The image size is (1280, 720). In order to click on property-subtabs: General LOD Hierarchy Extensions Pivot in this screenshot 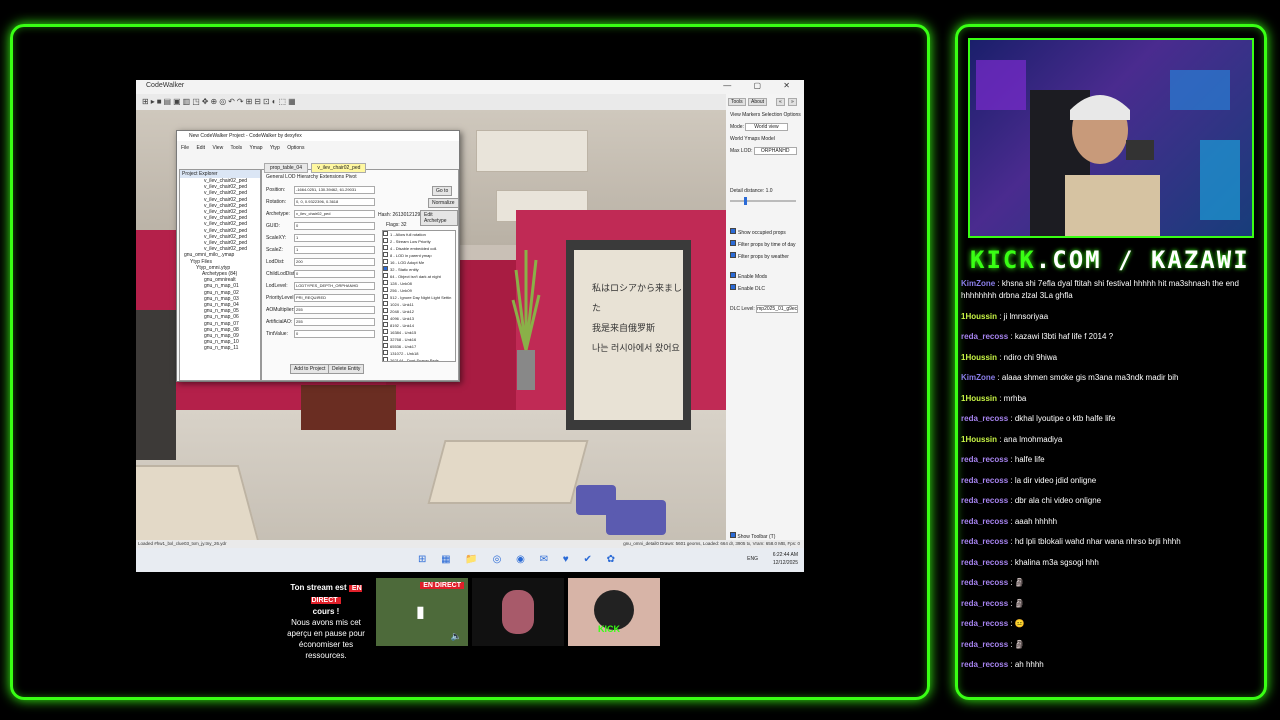, I will do `click(311, 177)`.